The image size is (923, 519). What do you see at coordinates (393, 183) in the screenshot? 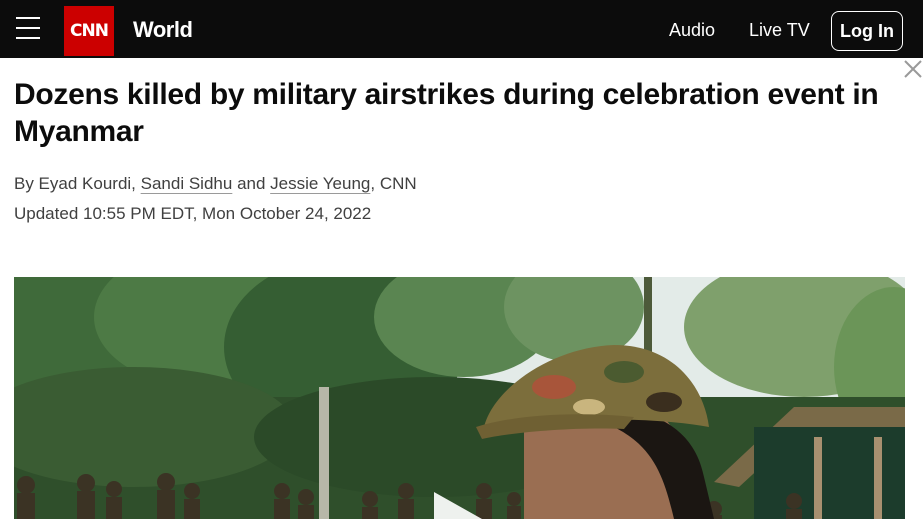
I see `byline-suffix: , CNN` at bounding box center [393, 183].